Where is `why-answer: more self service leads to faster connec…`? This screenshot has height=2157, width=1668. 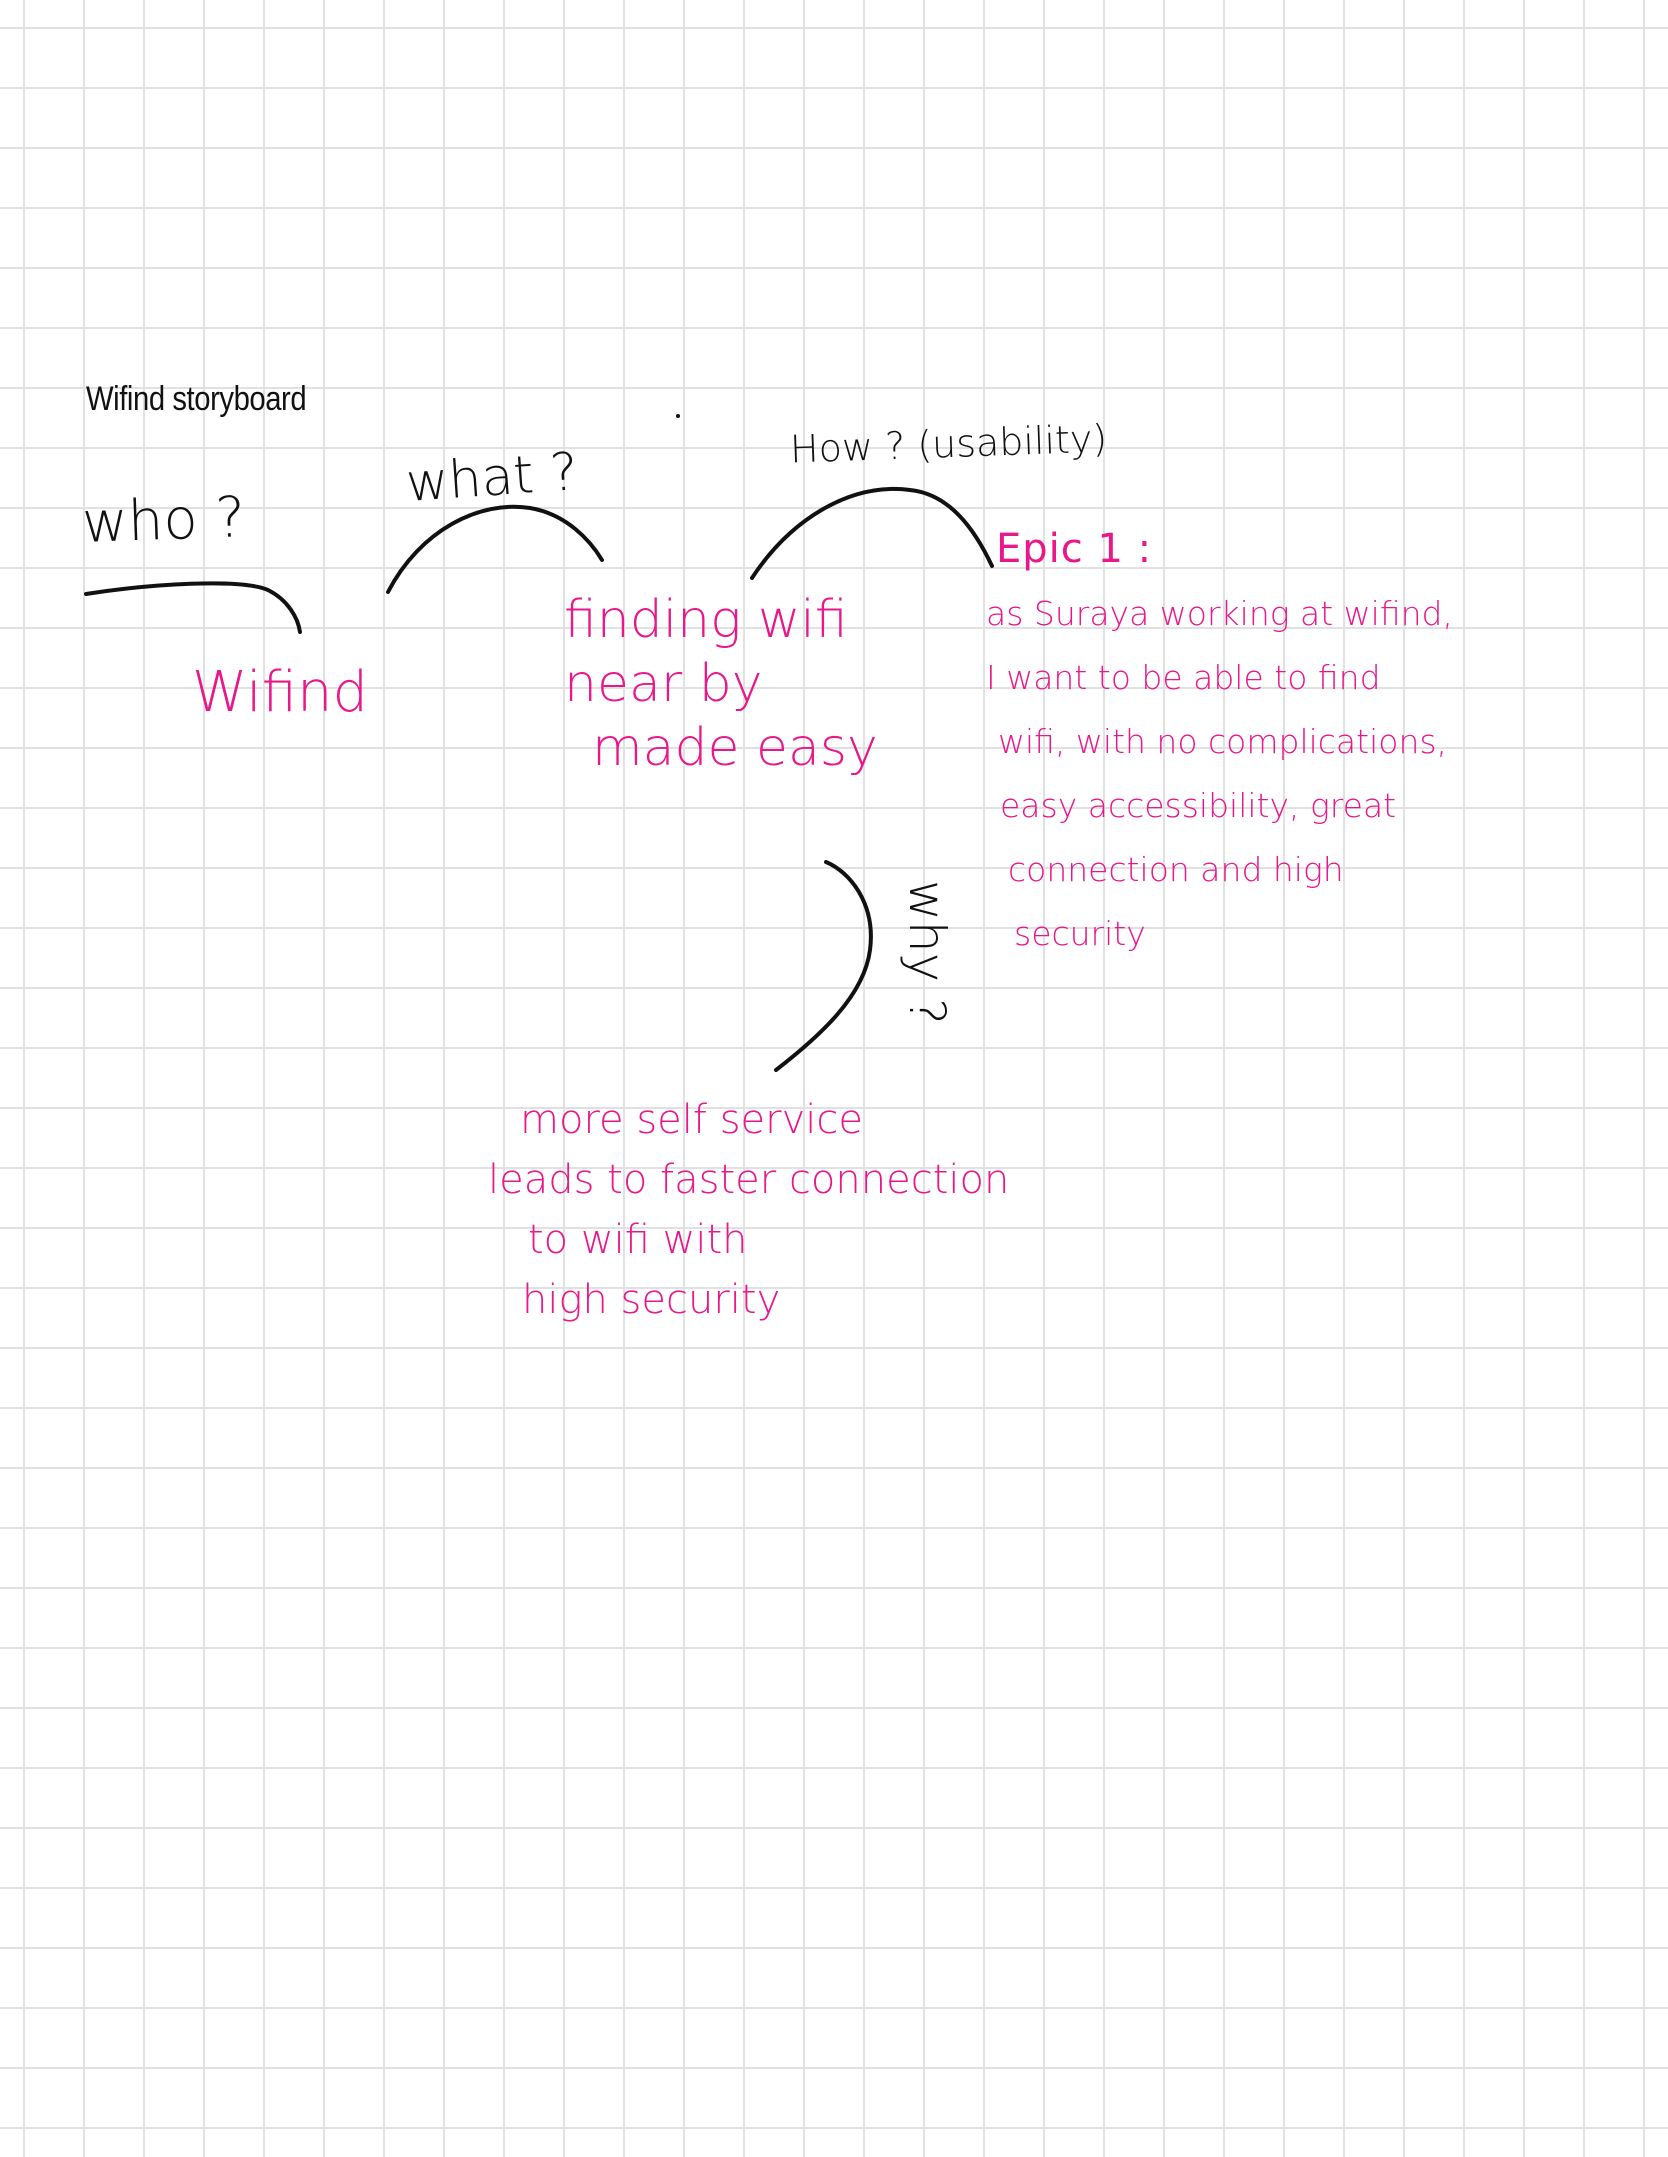 why-answer: more self service leads to faster connec… is located at coordinates (748, 1210).